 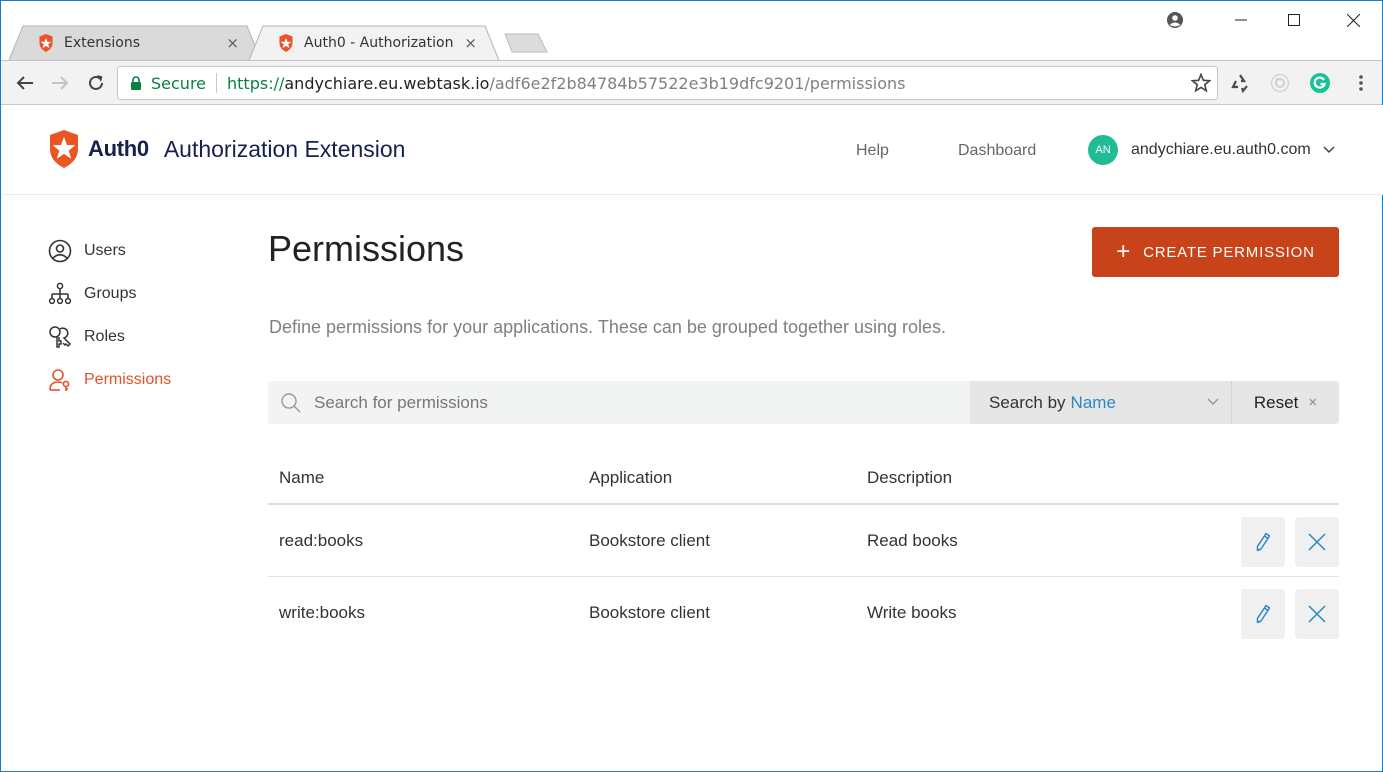 I want to click on user-name: andychiare.eu.auth0.com, so click(x=1221, y=149).